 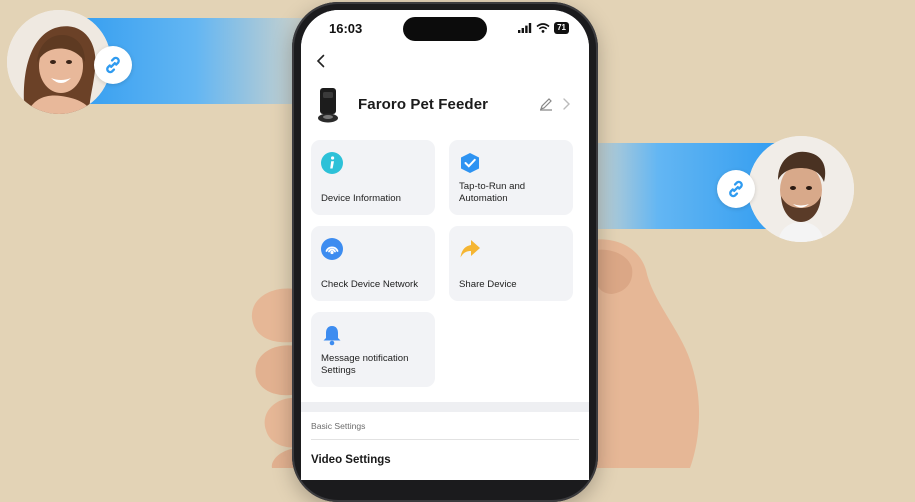 What do you see at coordinates (445, 439) in the screenshot?
I see `list-divider` at bounding box center [445, 439].